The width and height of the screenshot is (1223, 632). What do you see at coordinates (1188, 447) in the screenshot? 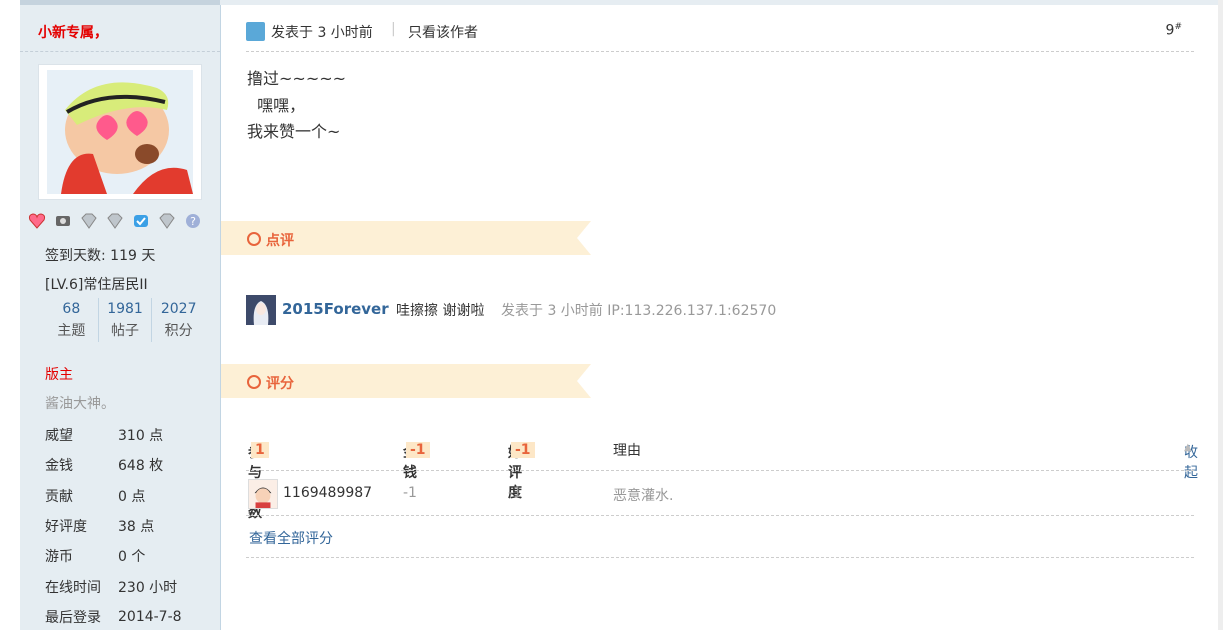
I see `triangle-up-icon: ▲` at bounding box center [1188, 447].